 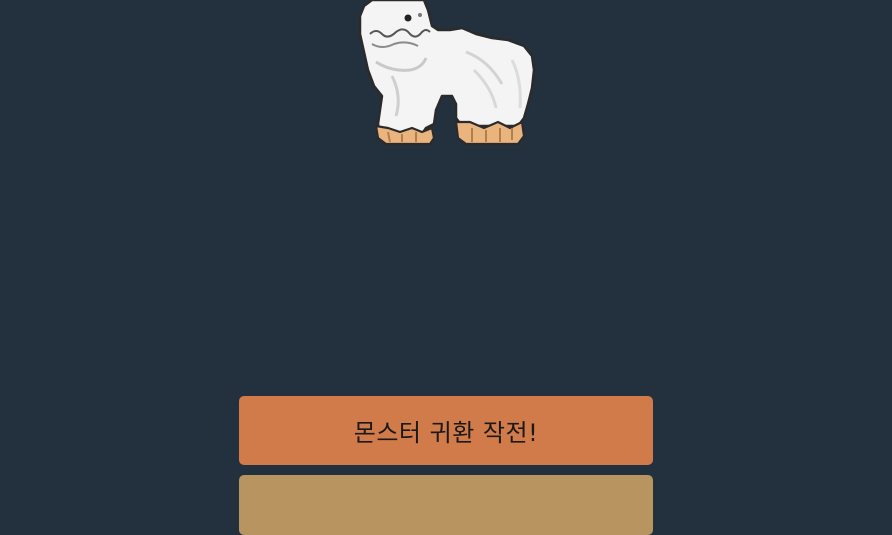 I want to click on secondary-action-button, so click(x=446, y=505).